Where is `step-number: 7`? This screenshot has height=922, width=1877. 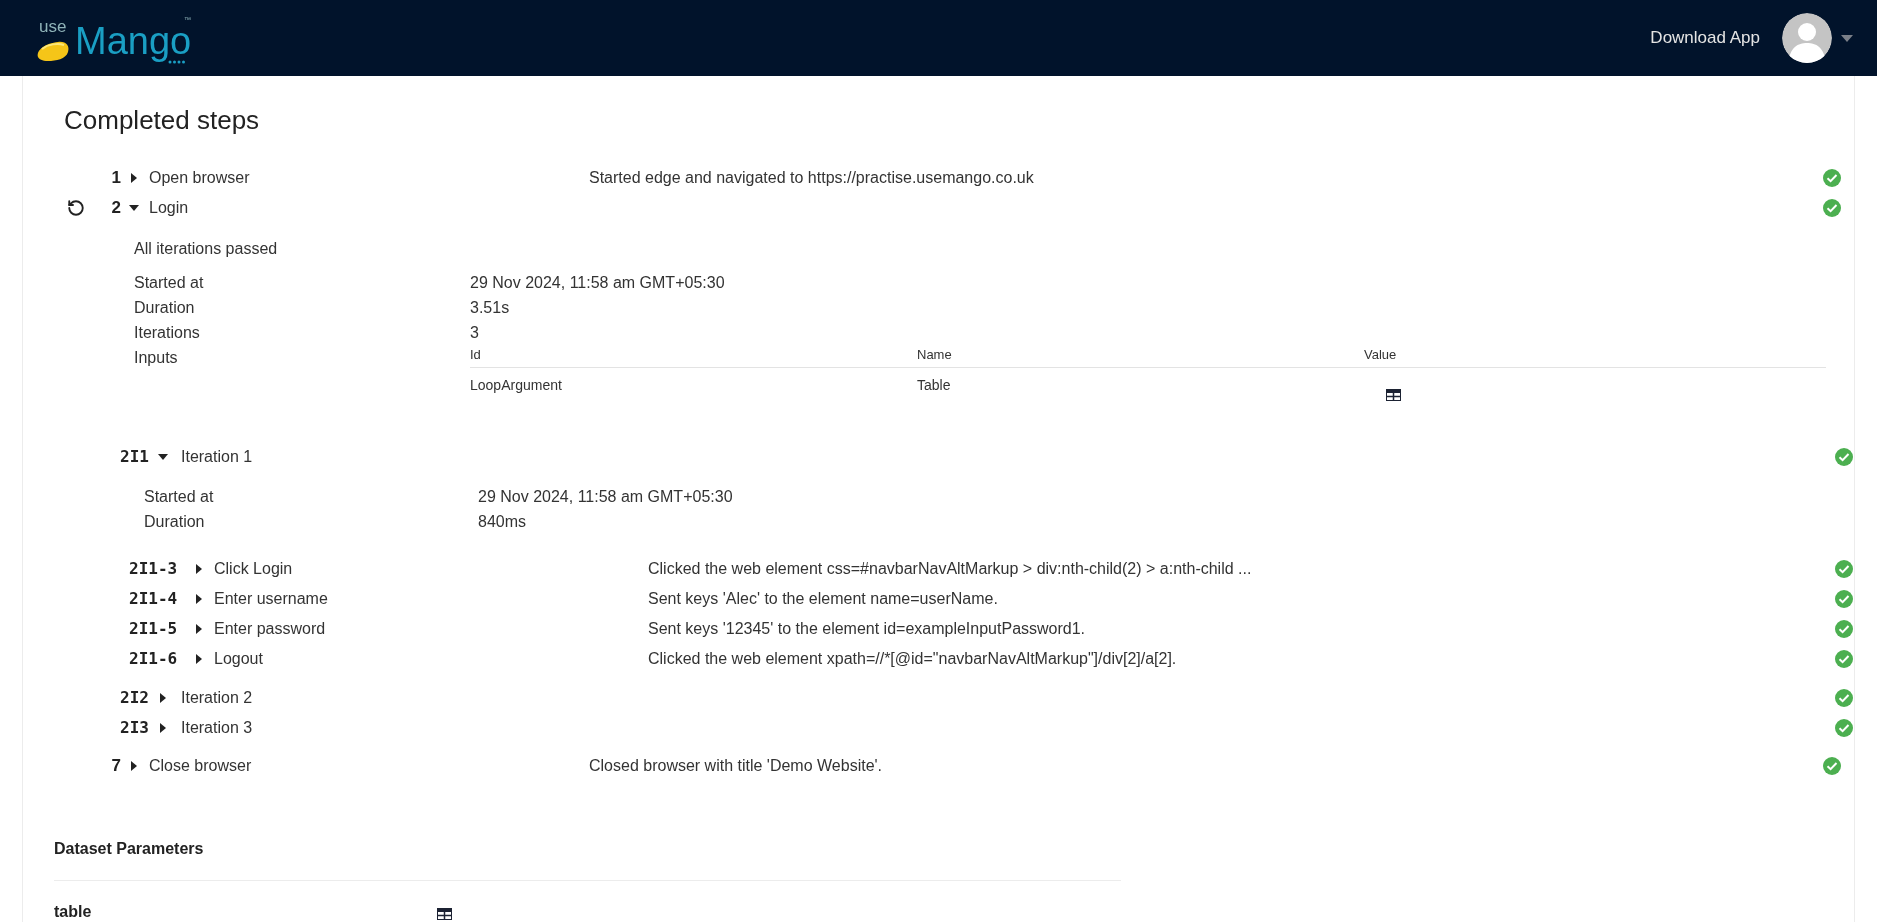 step-number: 7 is located at coordinates (115, 766).